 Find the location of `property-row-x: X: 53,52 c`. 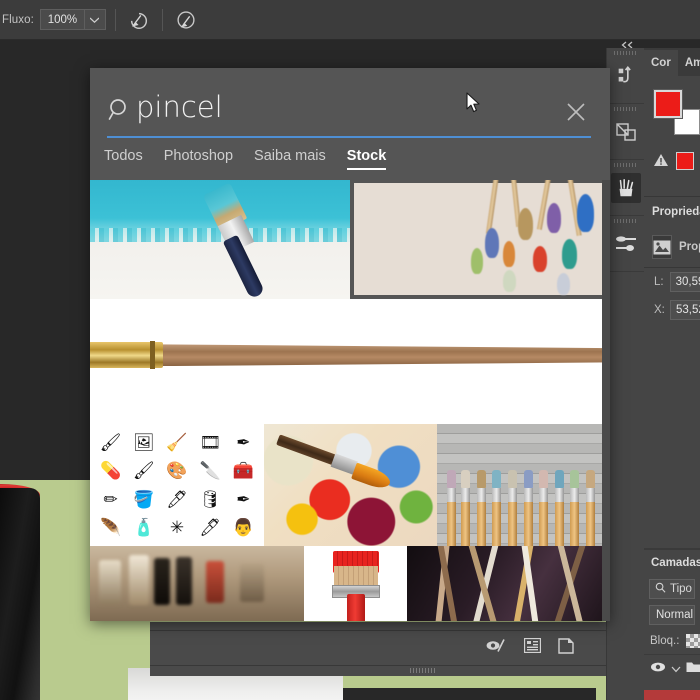

property-row-x: X: 53,52 c is located at coordinates (672, 310).